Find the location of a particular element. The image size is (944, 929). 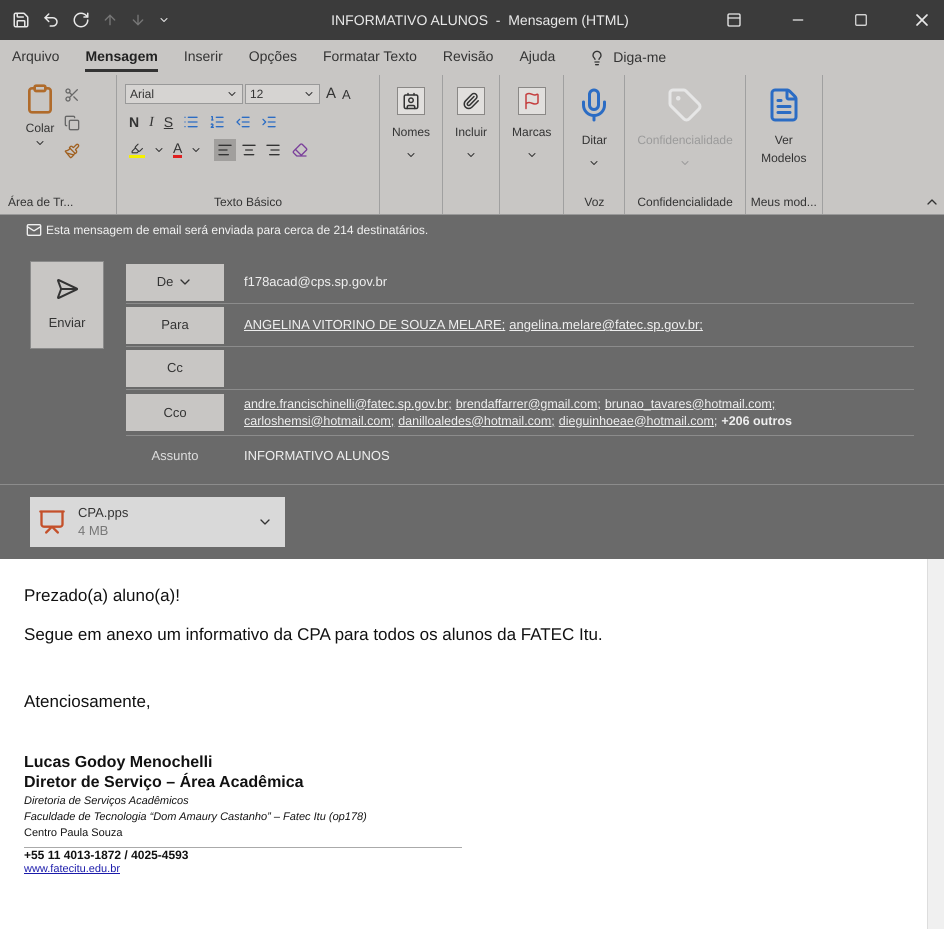

flag-icon is located at coordinates (532, 101).